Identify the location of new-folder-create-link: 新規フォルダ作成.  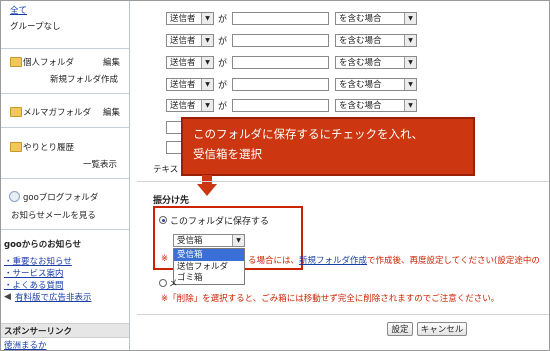
(333, 261).